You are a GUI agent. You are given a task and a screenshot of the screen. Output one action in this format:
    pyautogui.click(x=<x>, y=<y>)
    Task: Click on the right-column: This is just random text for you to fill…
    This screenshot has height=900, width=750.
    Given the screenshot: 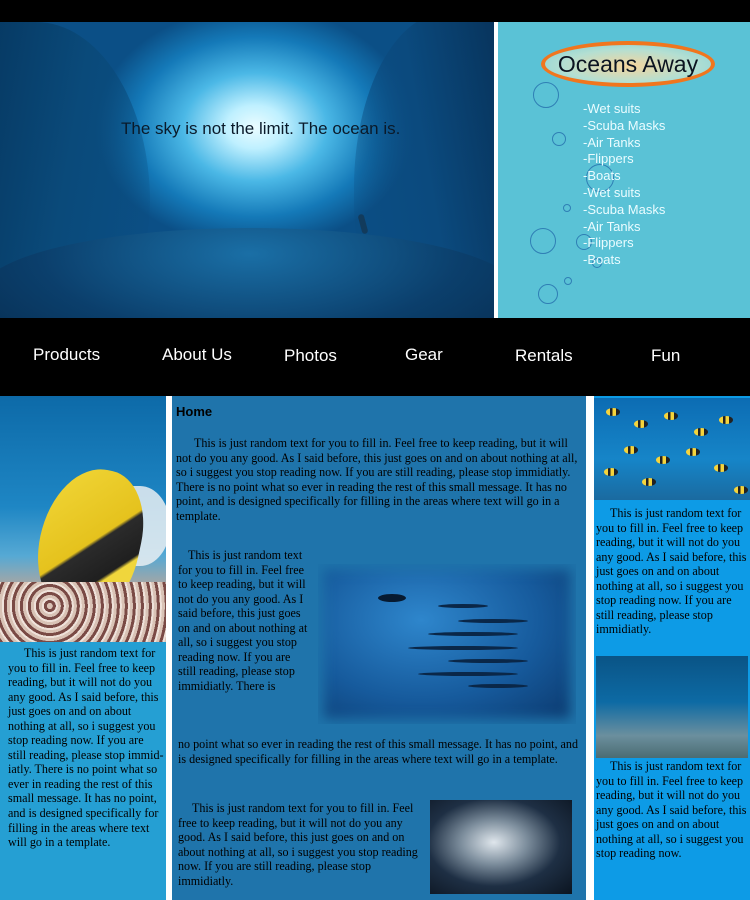 What is the action you would take?
    pyautogui.click(x=672, y=648)
    